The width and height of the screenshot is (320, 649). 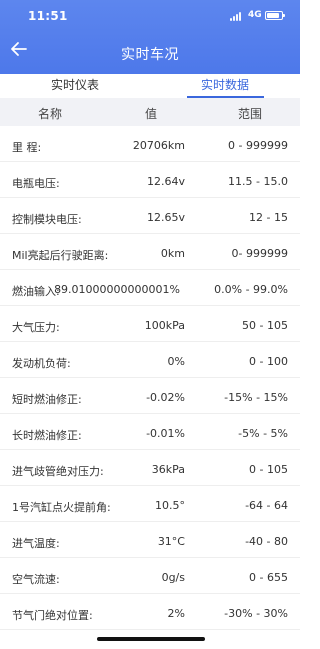 What do you see at coordinates (171, 541) in the screenshot?
I see `row-value: 31°C` at bounding box center [171, 541].